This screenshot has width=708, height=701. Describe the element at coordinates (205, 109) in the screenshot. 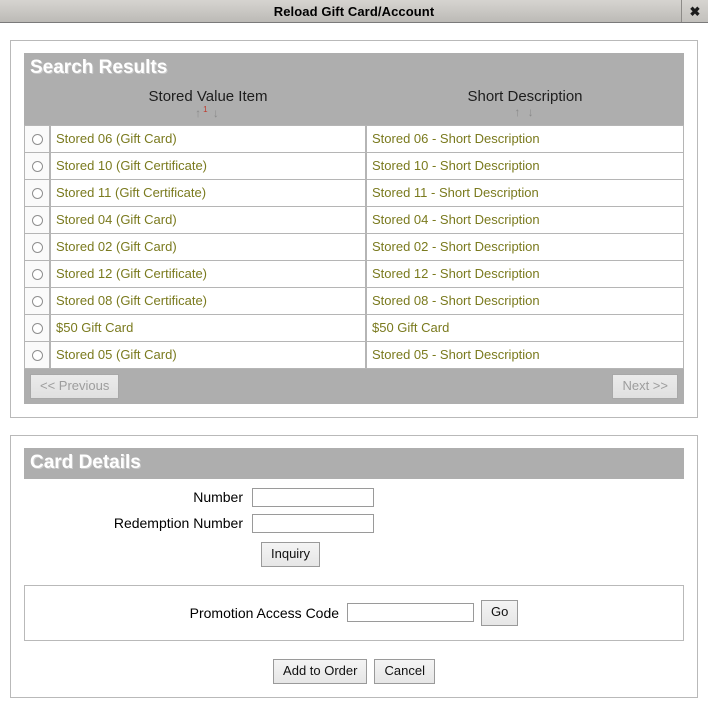

I see `sort-priority-badge: 1` at that location.